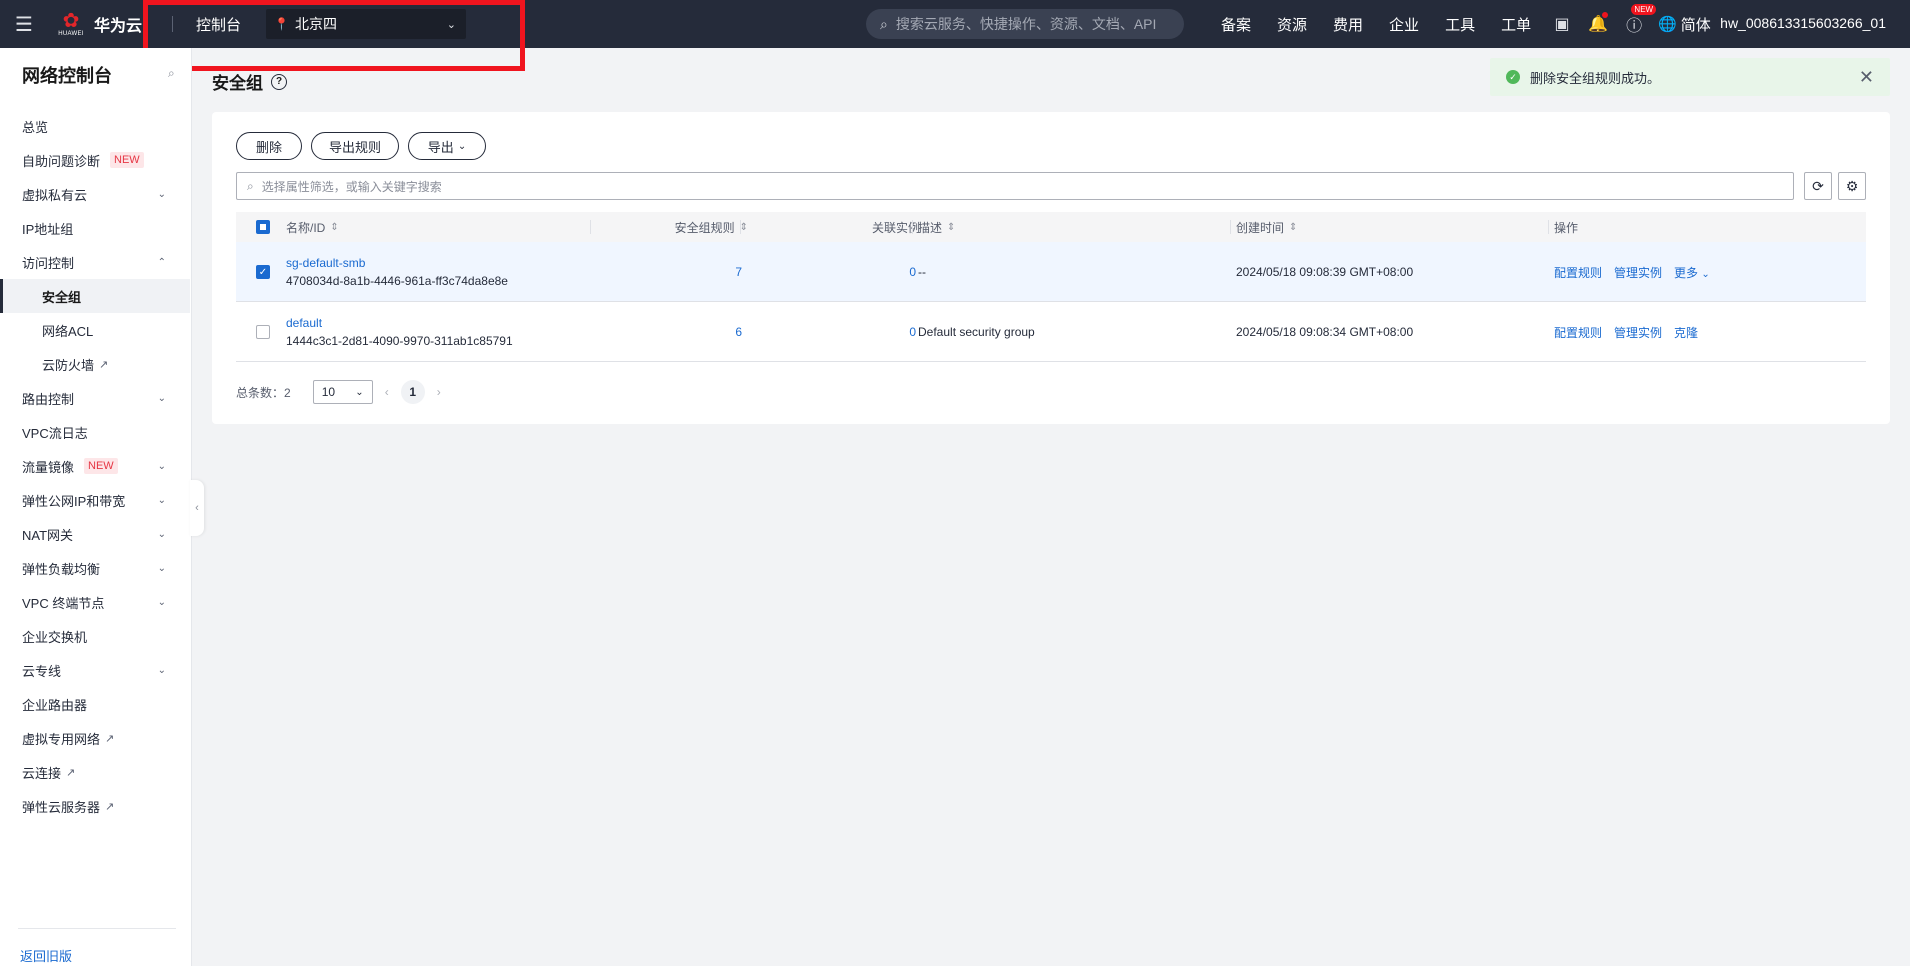 The width and height of the screenshot is (1910, 966). Describe the element at coordinates (1292, 24) in the screenshot. I see `top-link-resources: 资源` at that location.